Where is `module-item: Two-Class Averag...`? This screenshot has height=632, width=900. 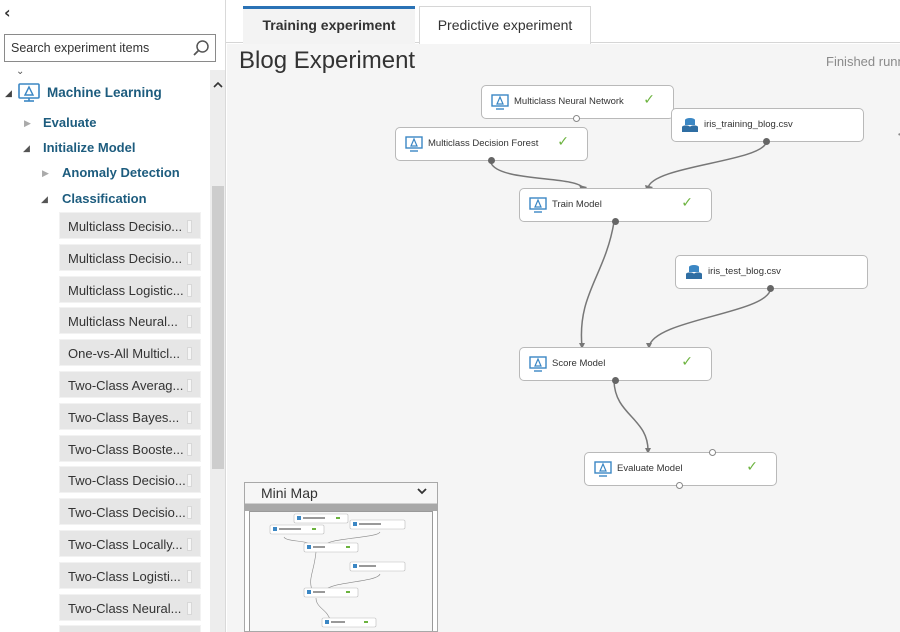
module-item: Two-Class Averag... is located at coordinates (130, 384).